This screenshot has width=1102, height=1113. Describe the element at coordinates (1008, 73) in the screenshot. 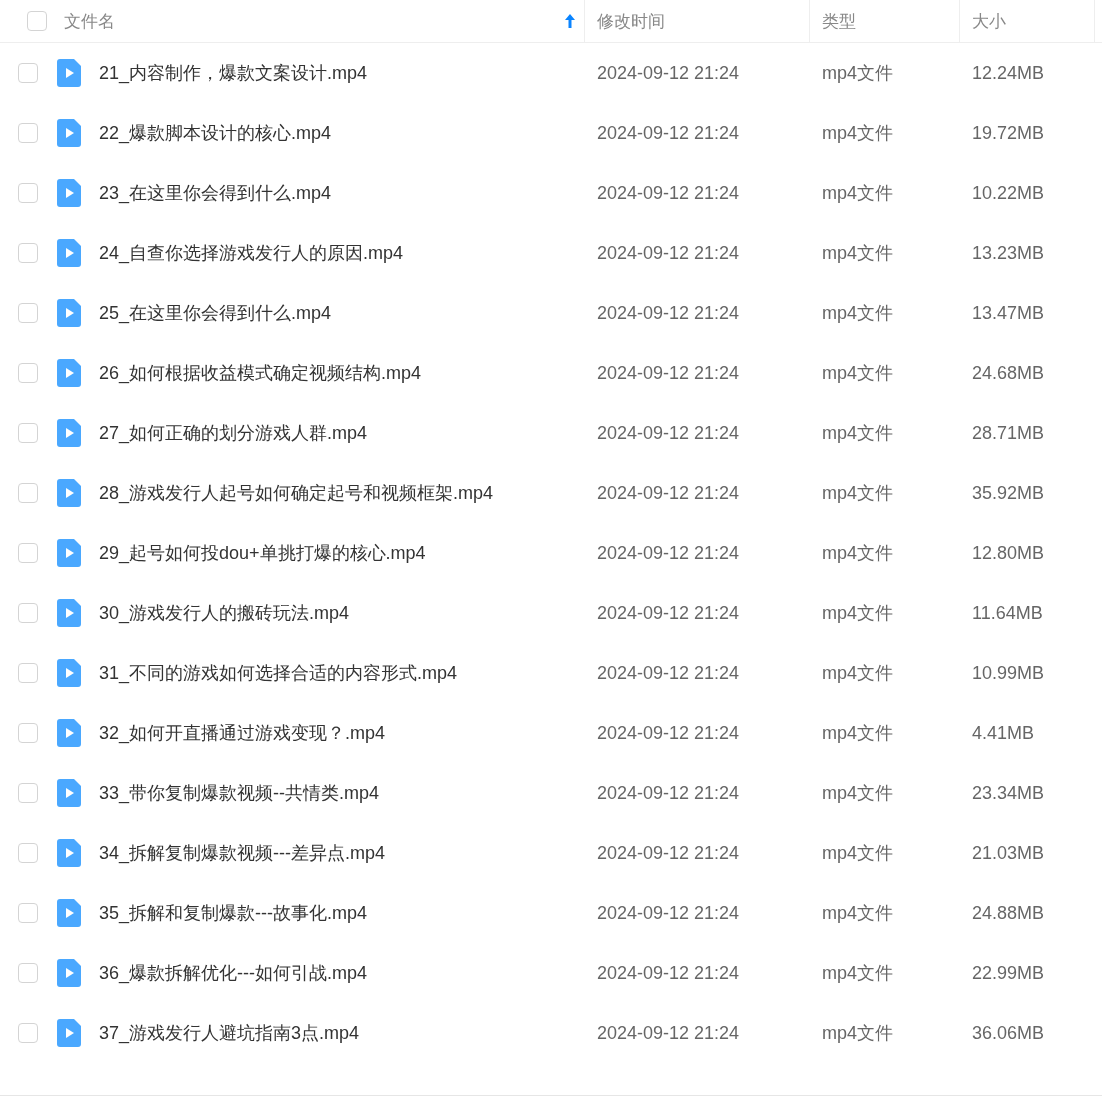

I see `file-size: 12.24MB` at that location.